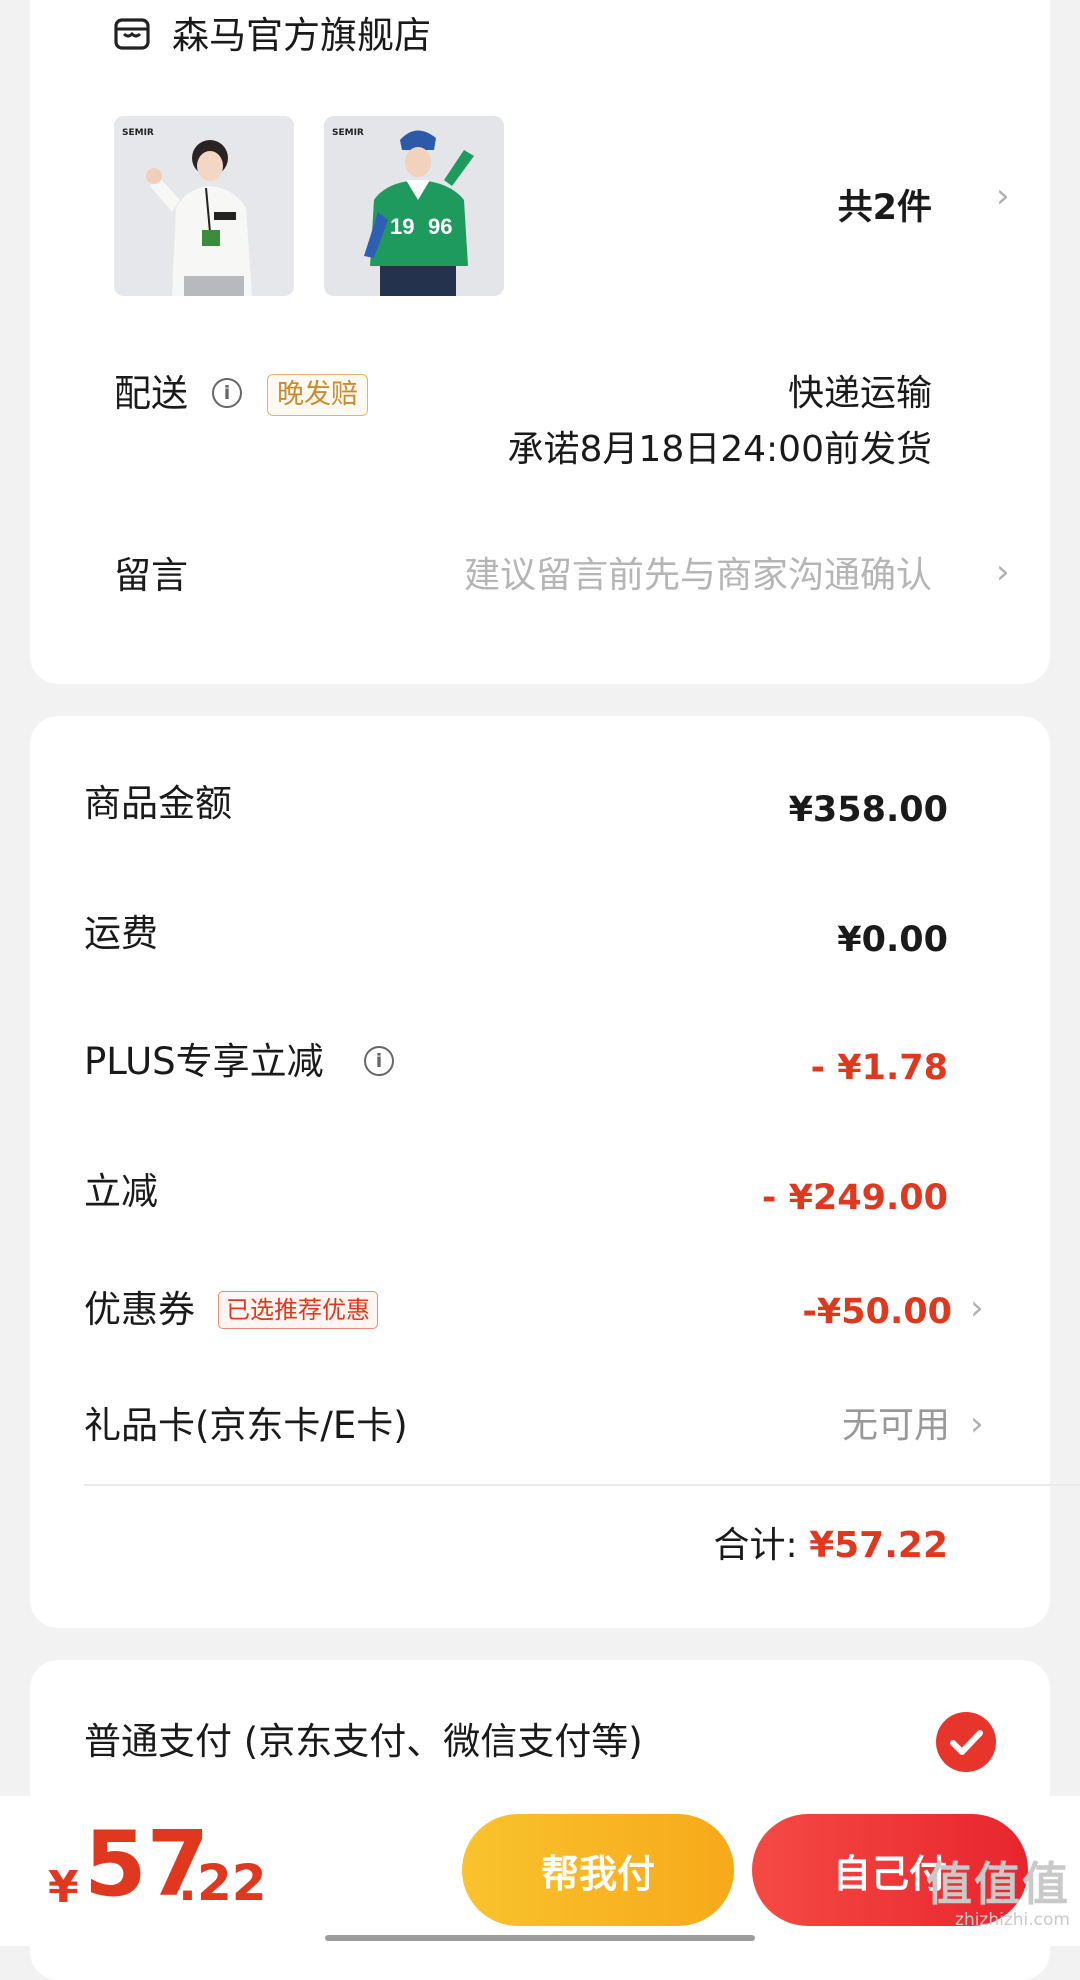 This screenshot has height=1980, width=1080. What do you see at coordinates (298, 1310) in the screenshot?
I see `coupon-selected-badge: 已选推荐优惠` at bounding box center [298, 1310].